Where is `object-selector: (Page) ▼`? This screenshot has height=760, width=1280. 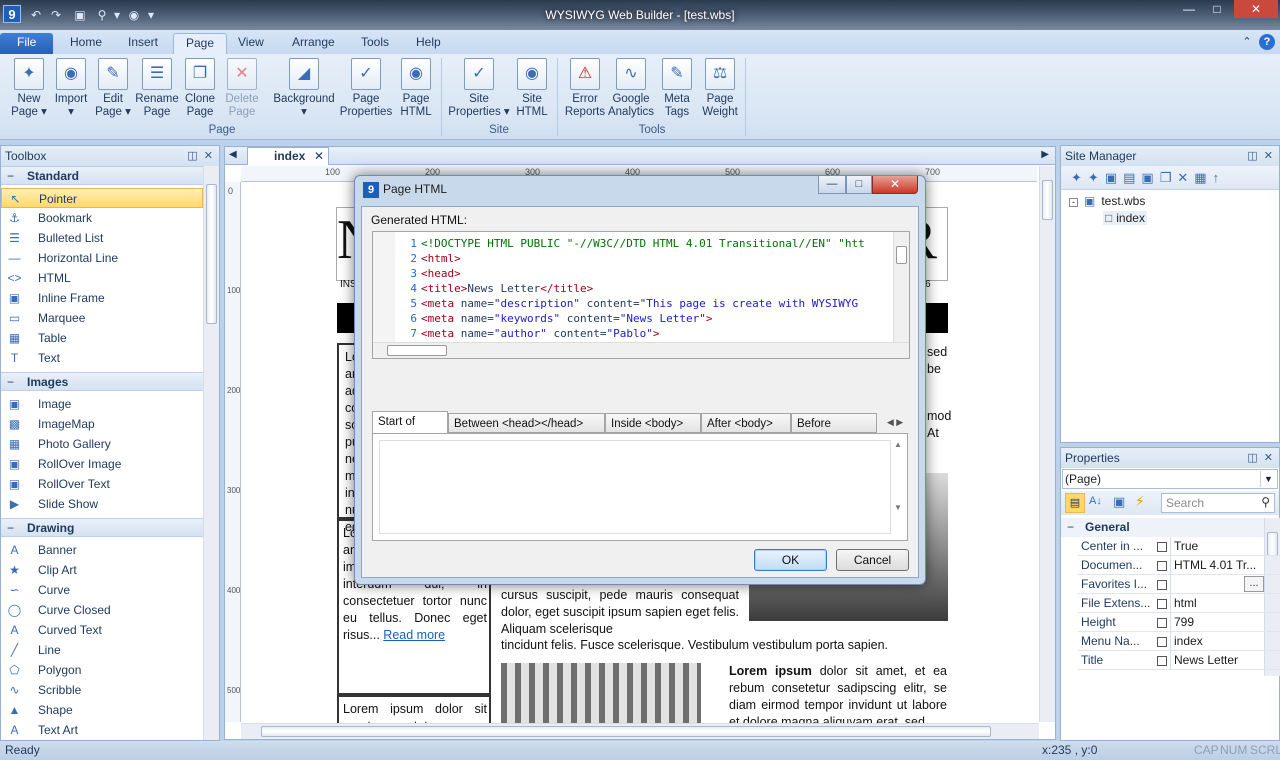
object-selector: (Page) ▼ is located at coordinates (1170, 479).